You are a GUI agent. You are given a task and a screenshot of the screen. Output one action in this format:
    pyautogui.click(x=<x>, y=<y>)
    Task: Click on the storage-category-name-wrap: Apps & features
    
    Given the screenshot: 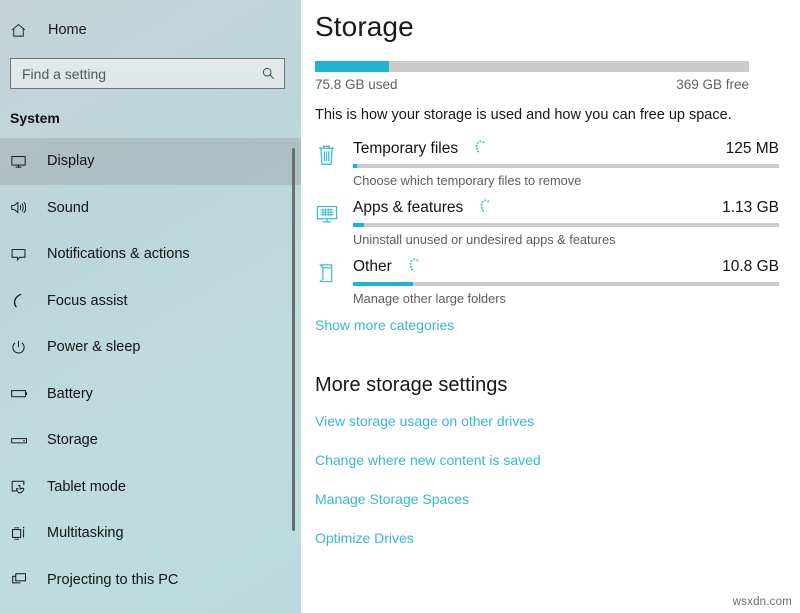 What is the action you would take?
    pyautogui.click(x=422, y=208)
    